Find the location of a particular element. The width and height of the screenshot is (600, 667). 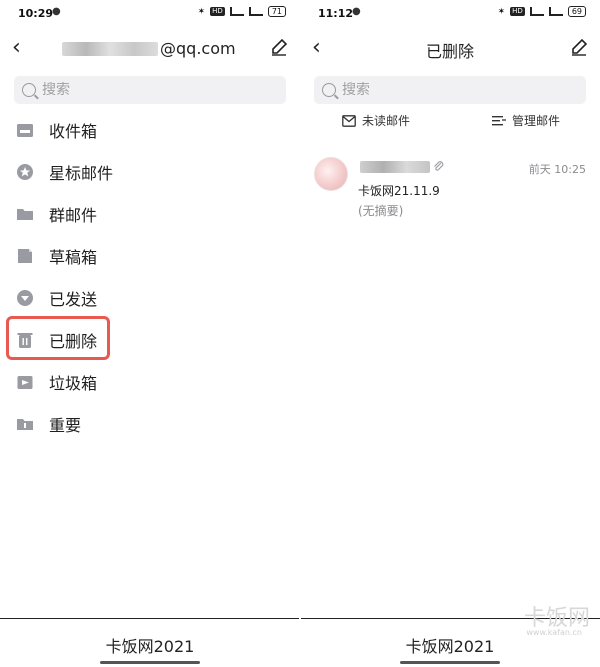

draft-icon is located at coordinates (25, 256).